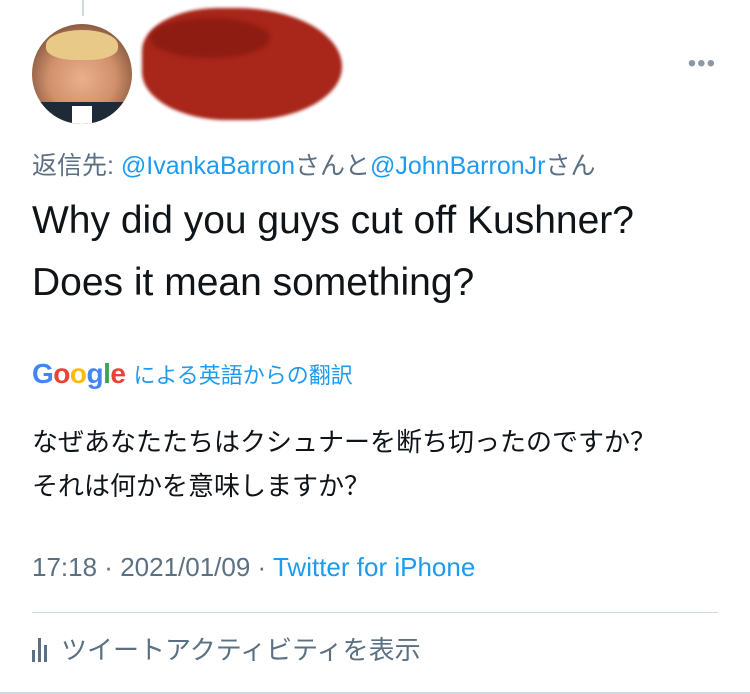  I want to click on avatar-hair, so click(82, 45).